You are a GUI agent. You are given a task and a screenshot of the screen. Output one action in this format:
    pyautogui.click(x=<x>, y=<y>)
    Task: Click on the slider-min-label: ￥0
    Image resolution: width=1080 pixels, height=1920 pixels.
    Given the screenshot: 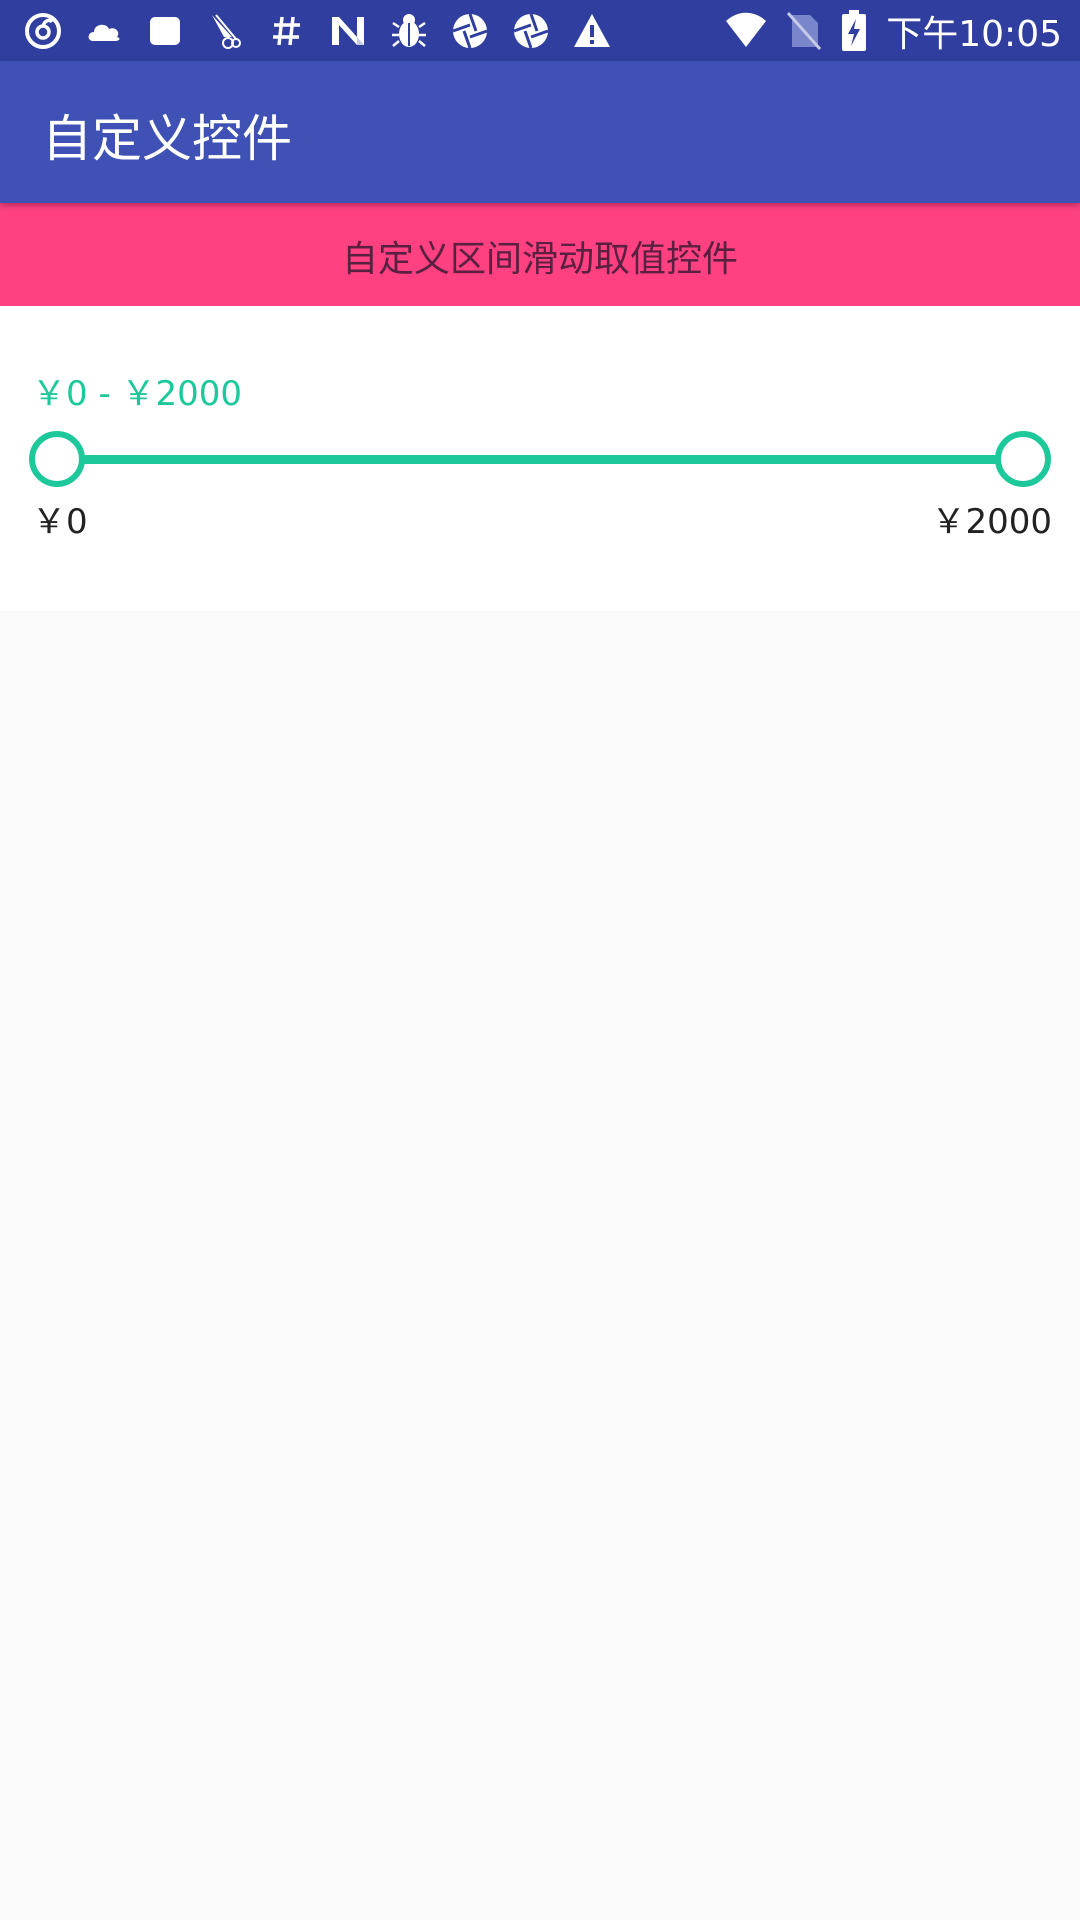 What is the action you would take?
    pyautogui.click(x=60, y=522)
    